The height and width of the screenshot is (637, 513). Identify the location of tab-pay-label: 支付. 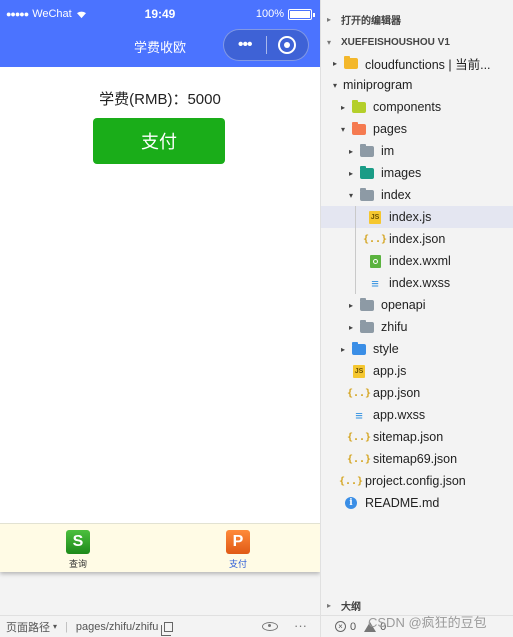
(237, 564).